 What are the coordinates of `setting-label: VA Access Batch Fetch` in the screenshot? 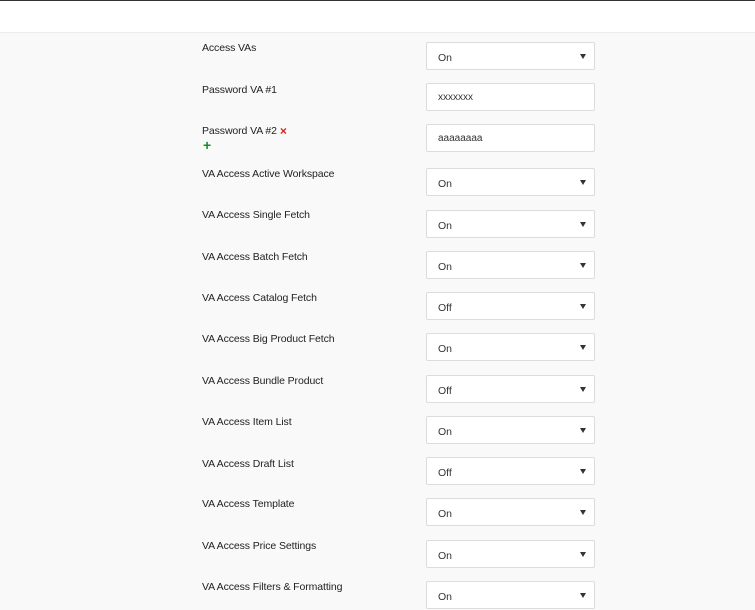 It's located at (255, 257).